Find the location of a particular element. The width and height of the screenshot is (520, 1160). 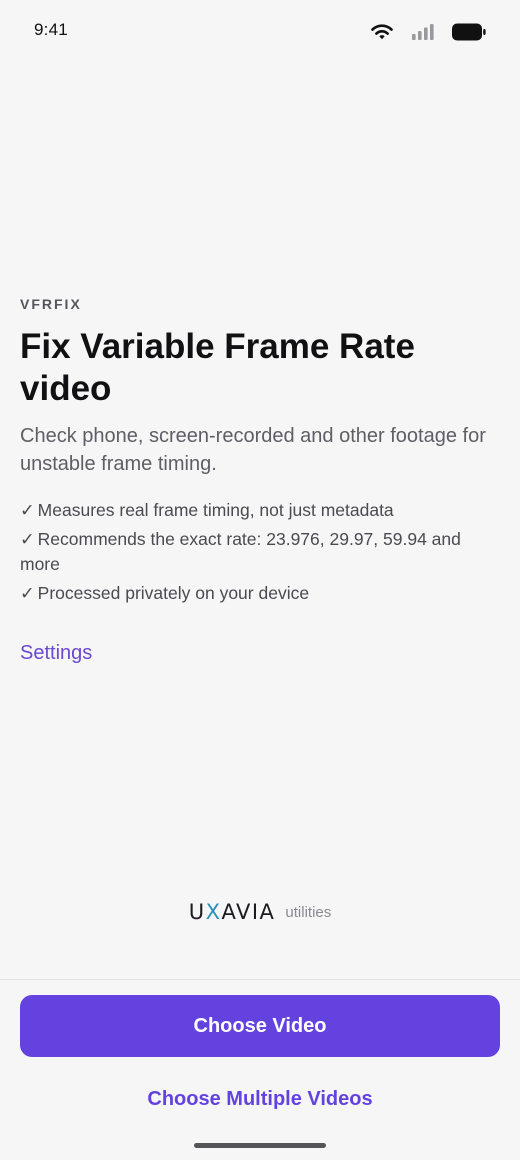

choose-video-button: Choose Video is located at coordinates (260, 1026).